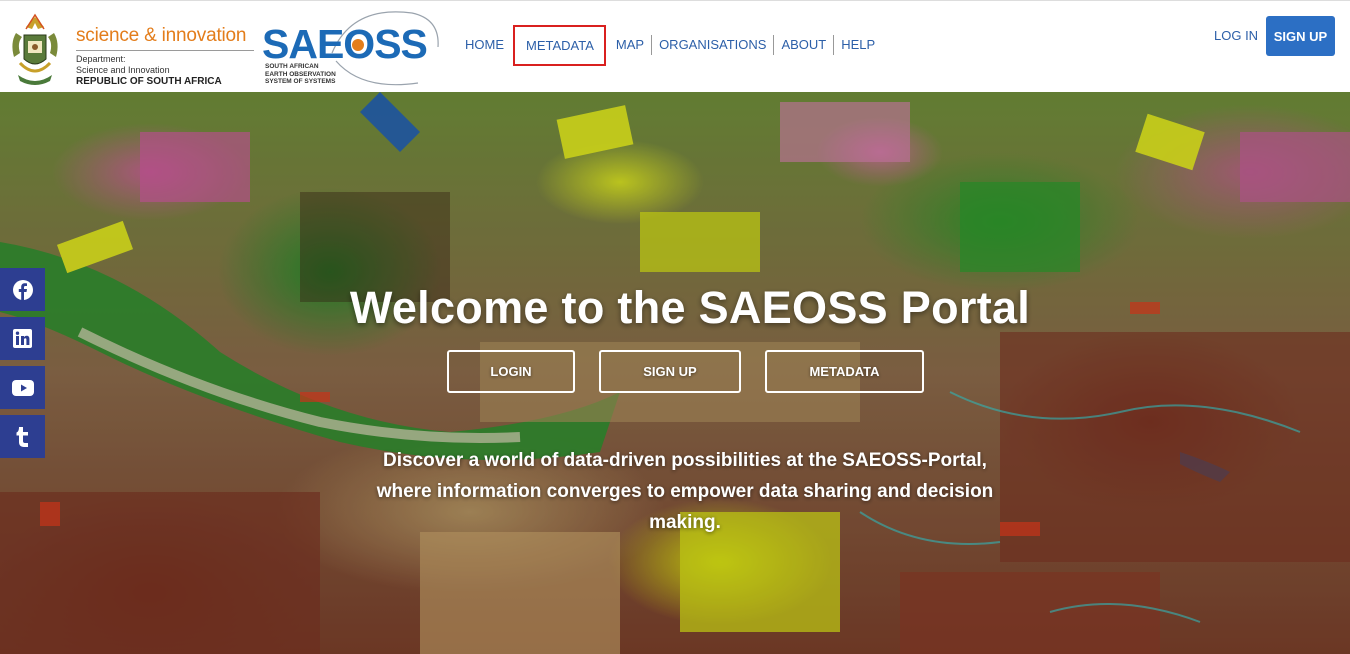  Describe the element at coordinates (511, 371) in the screenshot. I see `hero-login-button: LOGIN` at that location.